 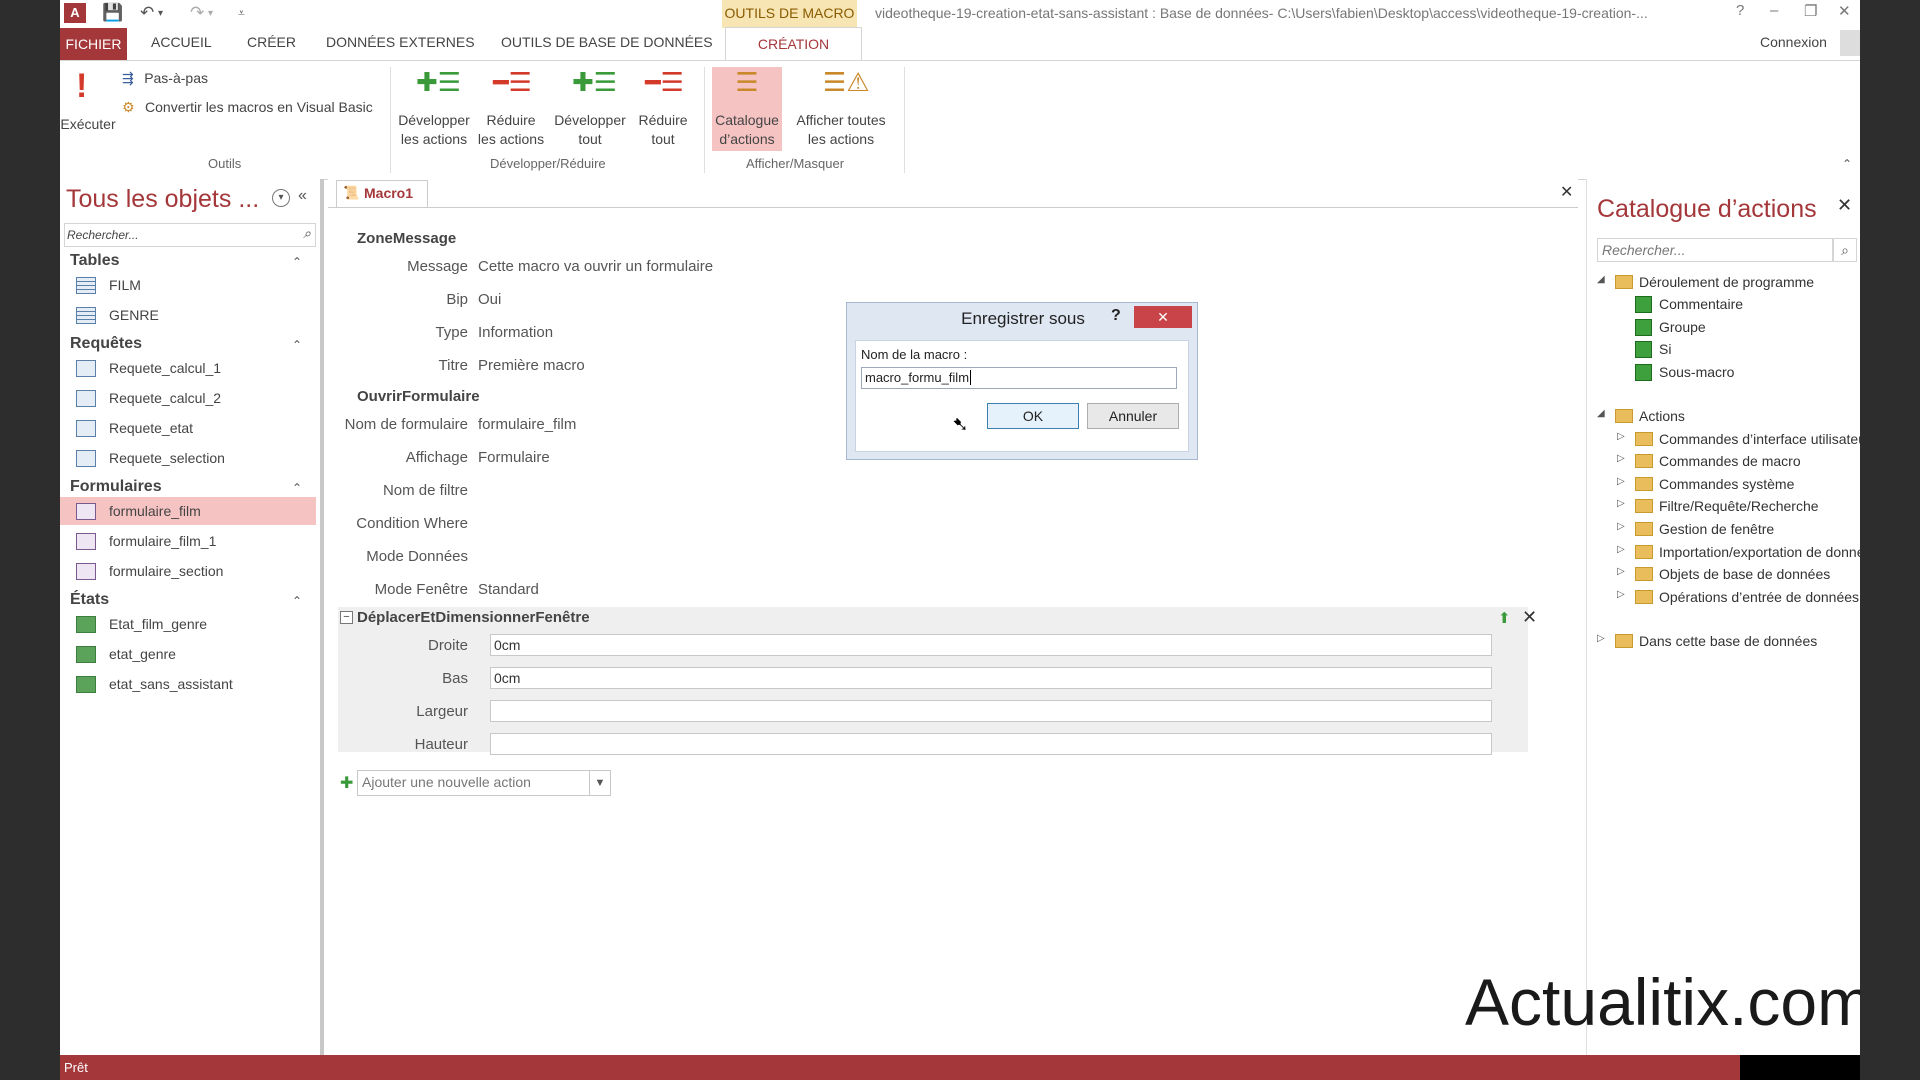 What do you see at coordinates (382, 193) in the screenshot?
I see `tab-macro1: 📜 Macro1` at bounding box center [382, 193].